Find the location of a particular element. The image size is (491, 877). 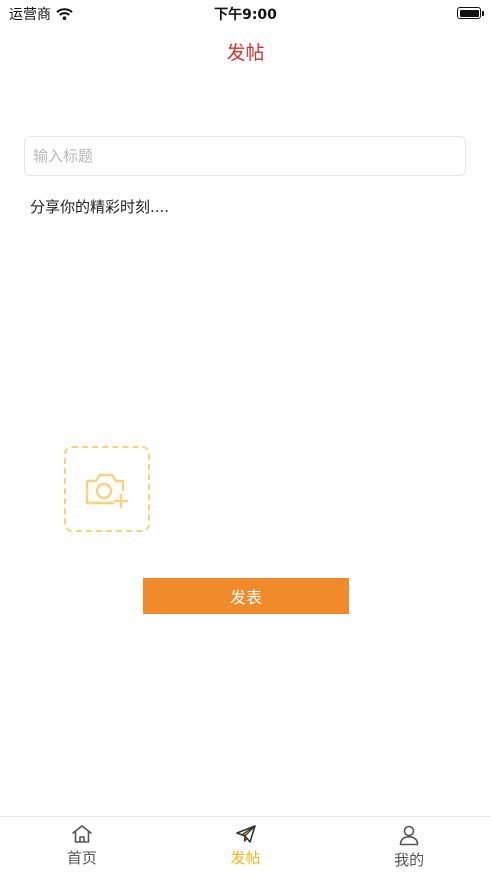

camera-plus-icon is located at coordinates (107, 491).